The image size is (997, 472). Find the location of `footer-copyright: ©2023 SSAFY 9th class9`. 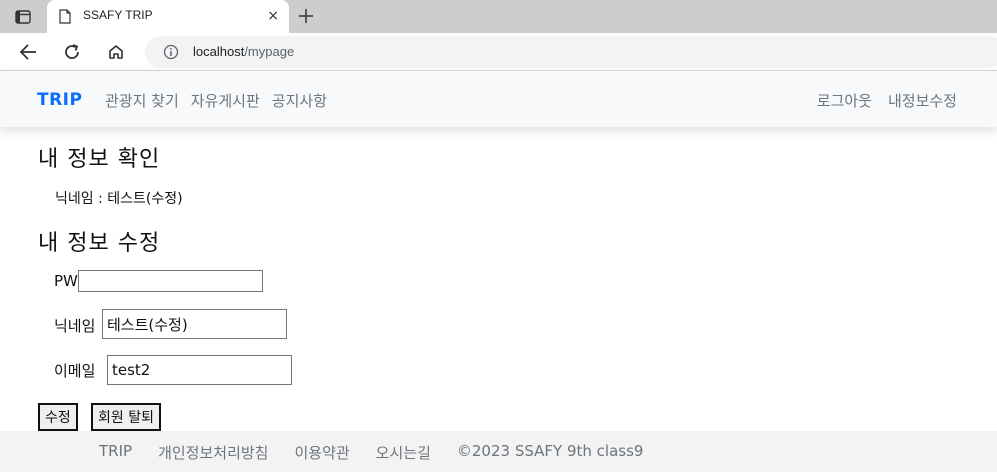

footer-copyright: ©2023 SSAFY 9th class9 is located at coordinates (550, 451).